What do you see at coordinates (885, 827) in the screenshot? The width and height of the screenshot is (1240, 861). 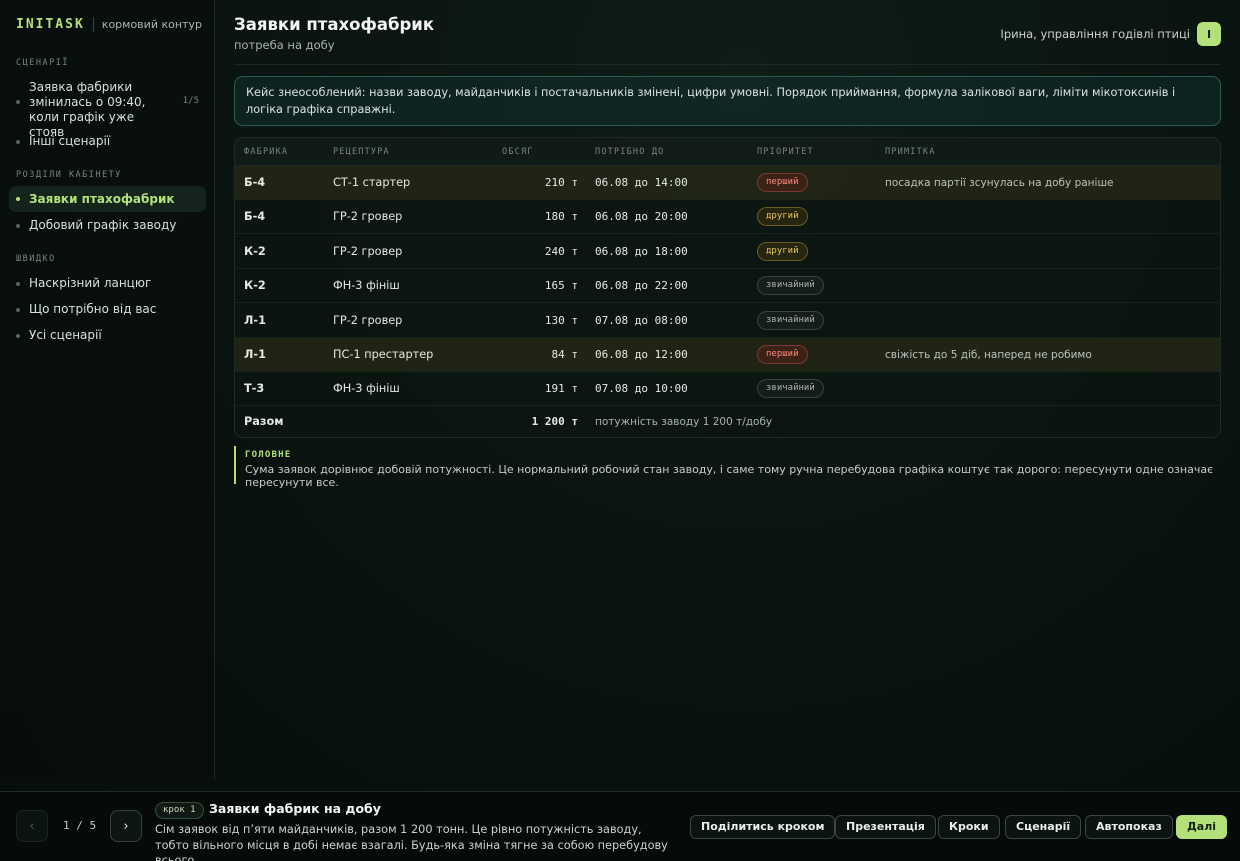 I see `presentation-button: Презентація` at bounding box center [885, 827].